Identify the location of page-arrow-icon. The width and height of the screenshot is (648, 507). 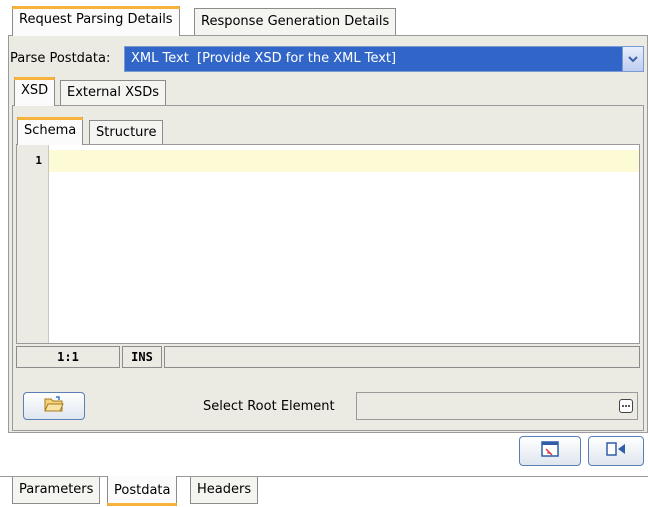
(616, 451).